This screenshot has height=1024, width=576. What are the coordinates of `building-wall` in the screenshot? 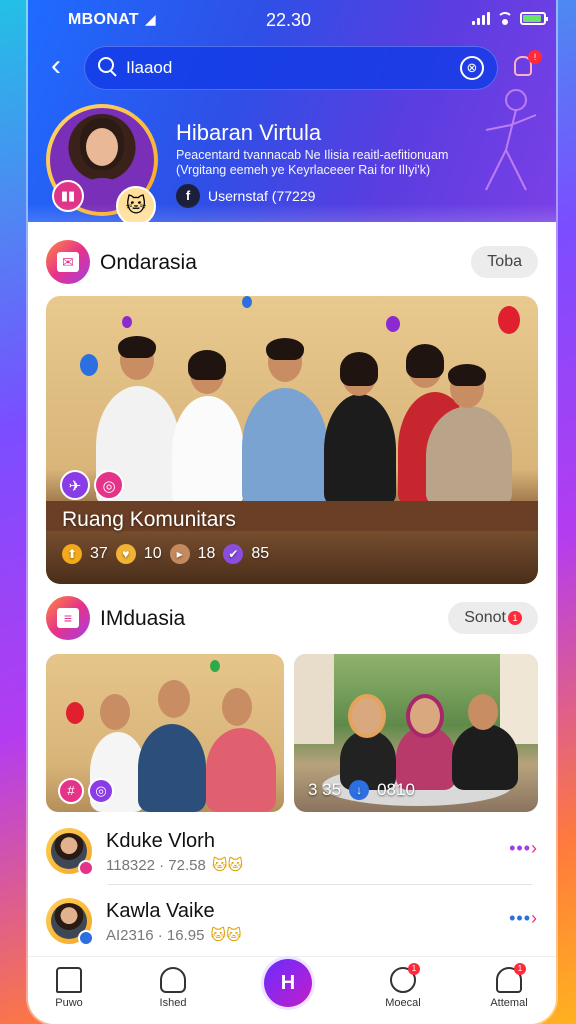 It's located at (314, 699).